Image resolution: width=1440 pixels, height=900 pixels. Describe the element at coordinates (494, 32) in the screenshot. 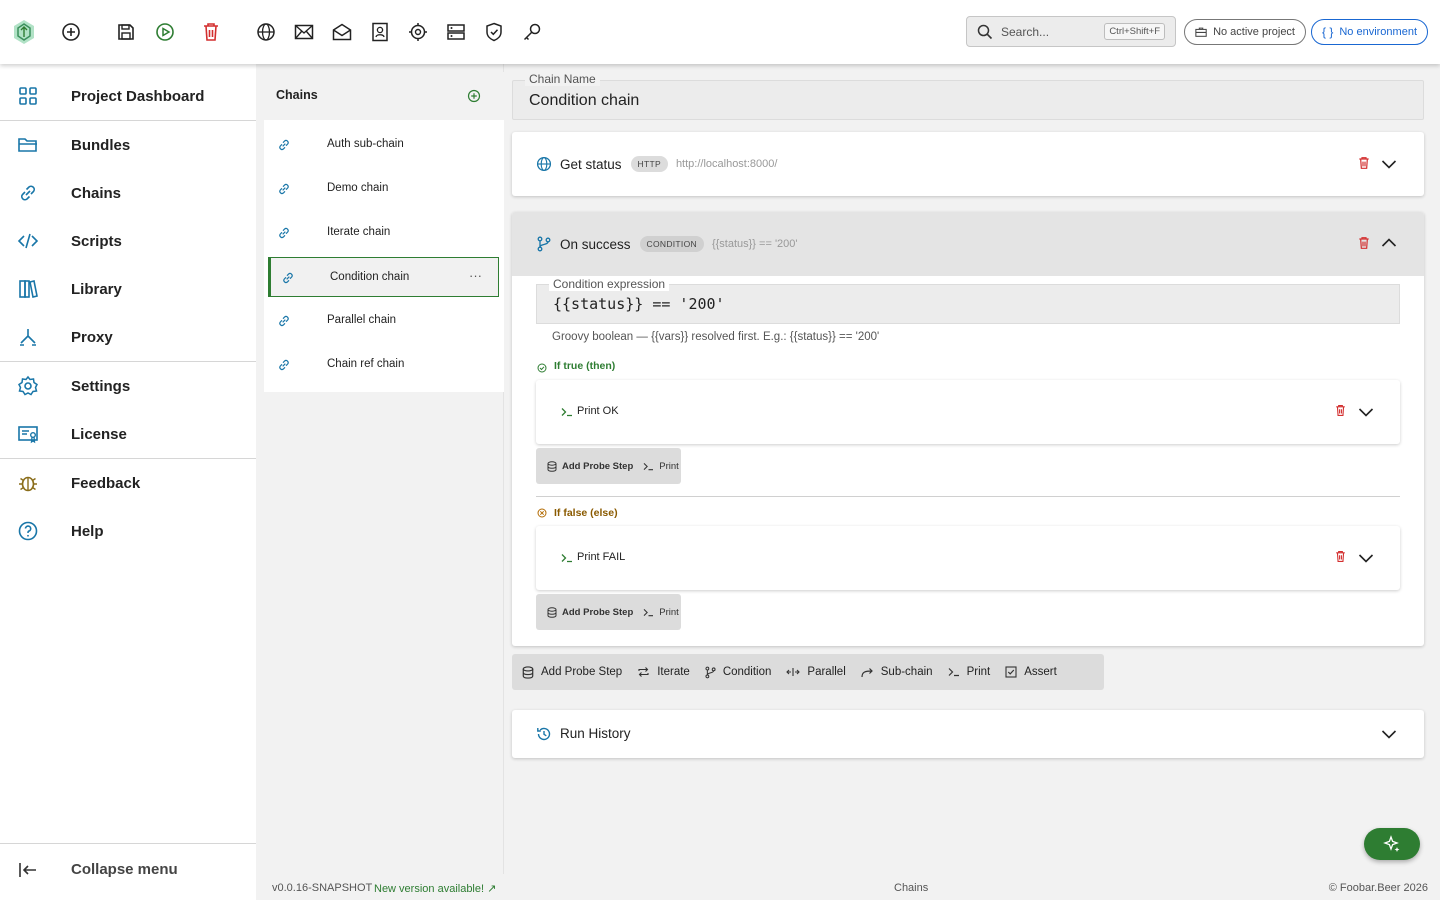

I see `shield-check-icon` at that location.